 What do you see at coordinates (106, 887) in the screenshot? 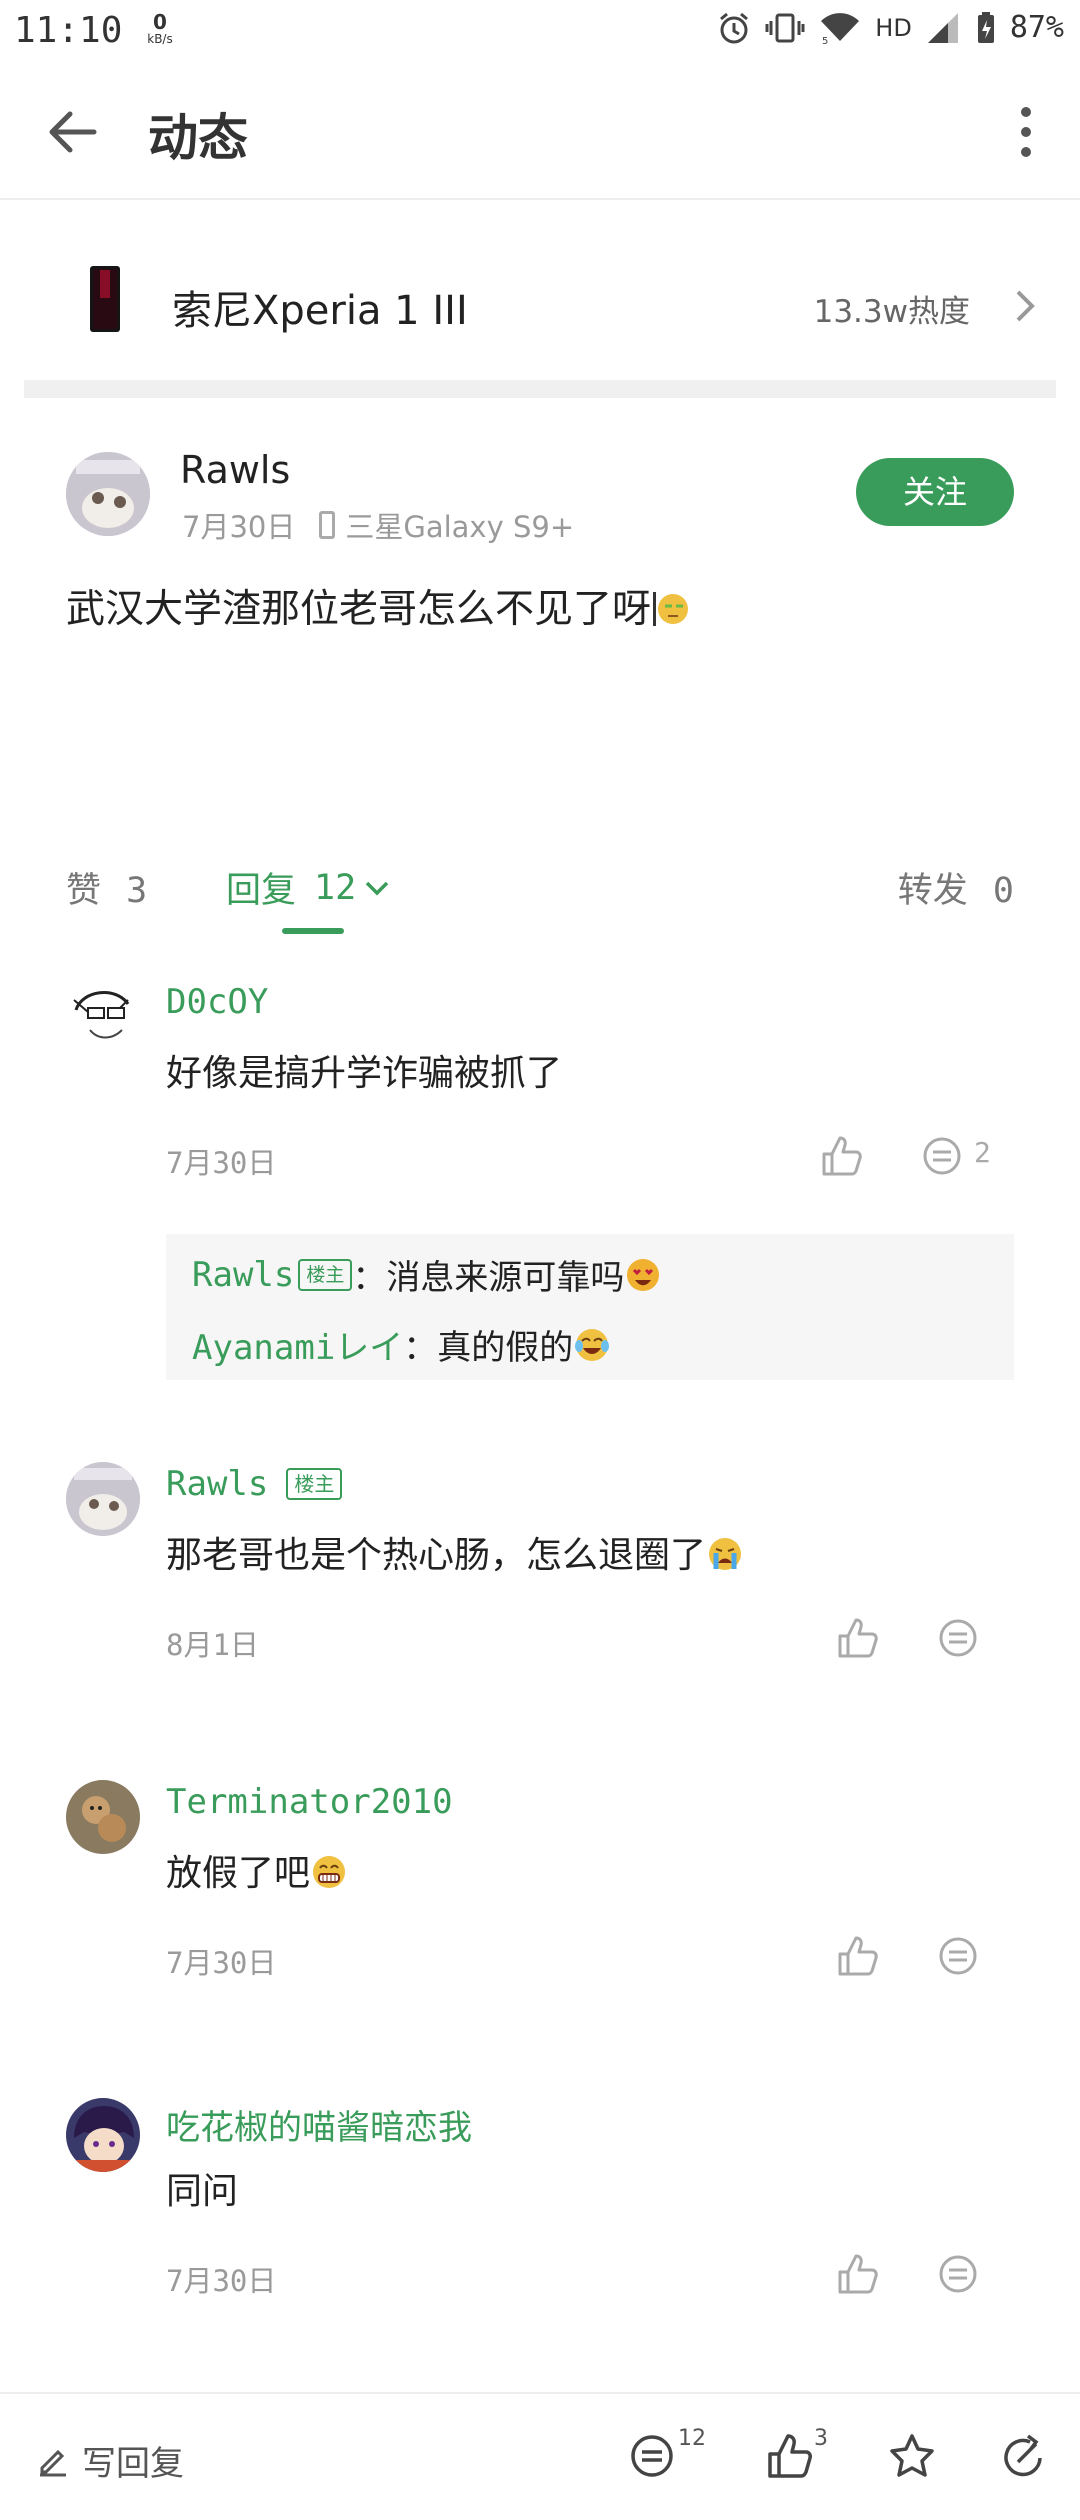
I see `tab-likes: 赞 3` at bounding box center [106, 887].